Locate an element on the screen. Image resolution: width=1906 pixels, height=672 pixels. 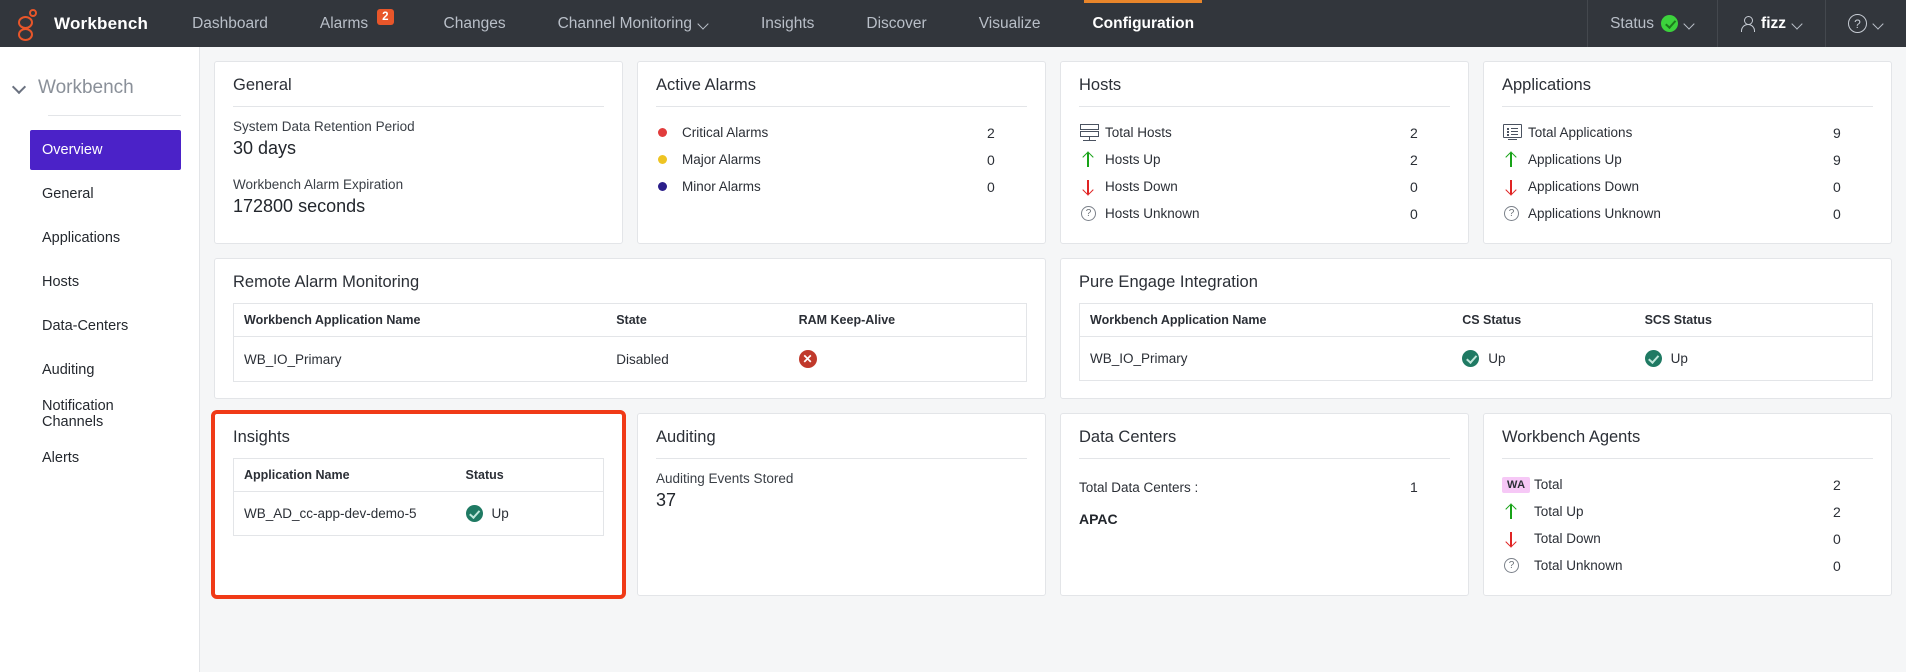
nav-item-changes: Changes is located at coordinates (475, 23).